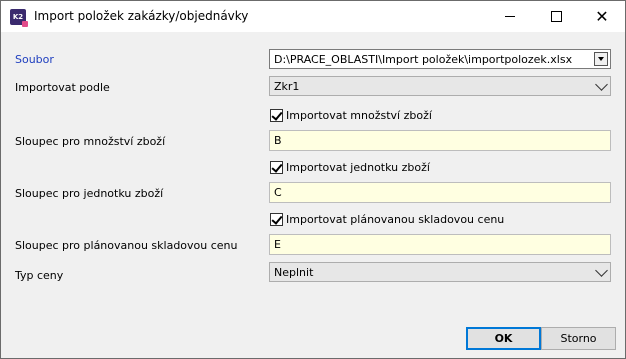 This screenshot has width=626, height=359. Describe the element at coordinates (395, 219) in the screenshot. I see `cena-checkbox-label: Importovat plánovanou skladovou cenu` at that location.